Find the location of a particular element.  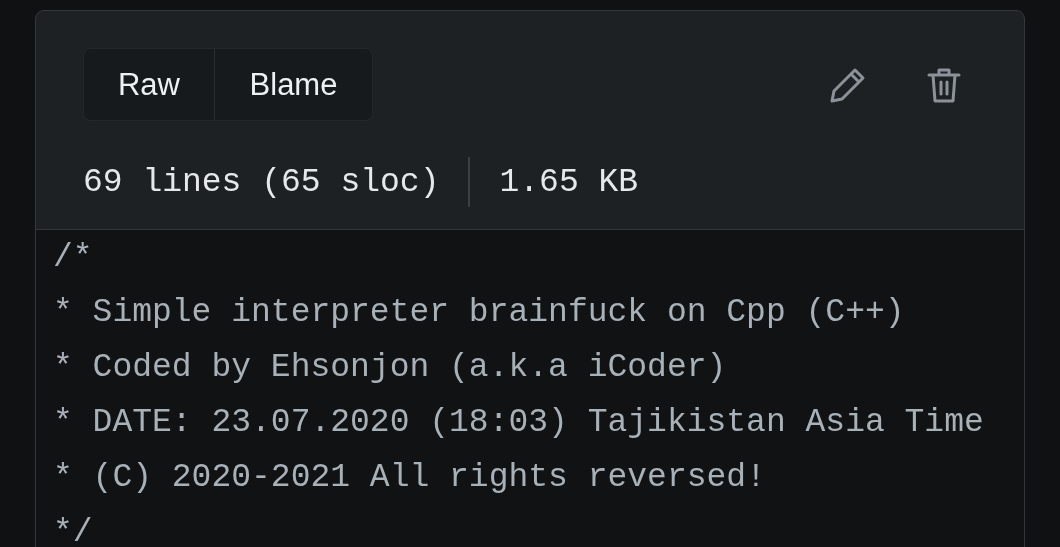

code-line: * Coded by Ehsonjon (a.k.a iCoder) is located at coordinates (390, 368).